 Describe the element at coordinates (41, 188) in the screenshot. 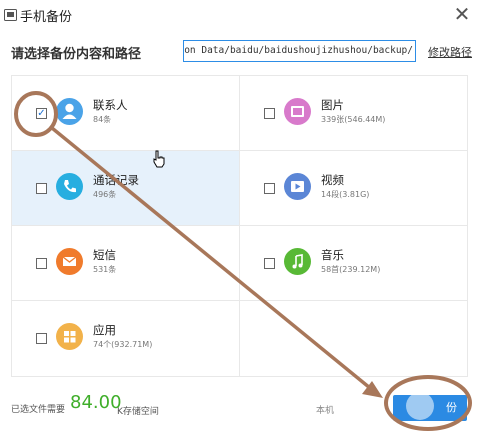

I see `call-log-checkbox` at that location.